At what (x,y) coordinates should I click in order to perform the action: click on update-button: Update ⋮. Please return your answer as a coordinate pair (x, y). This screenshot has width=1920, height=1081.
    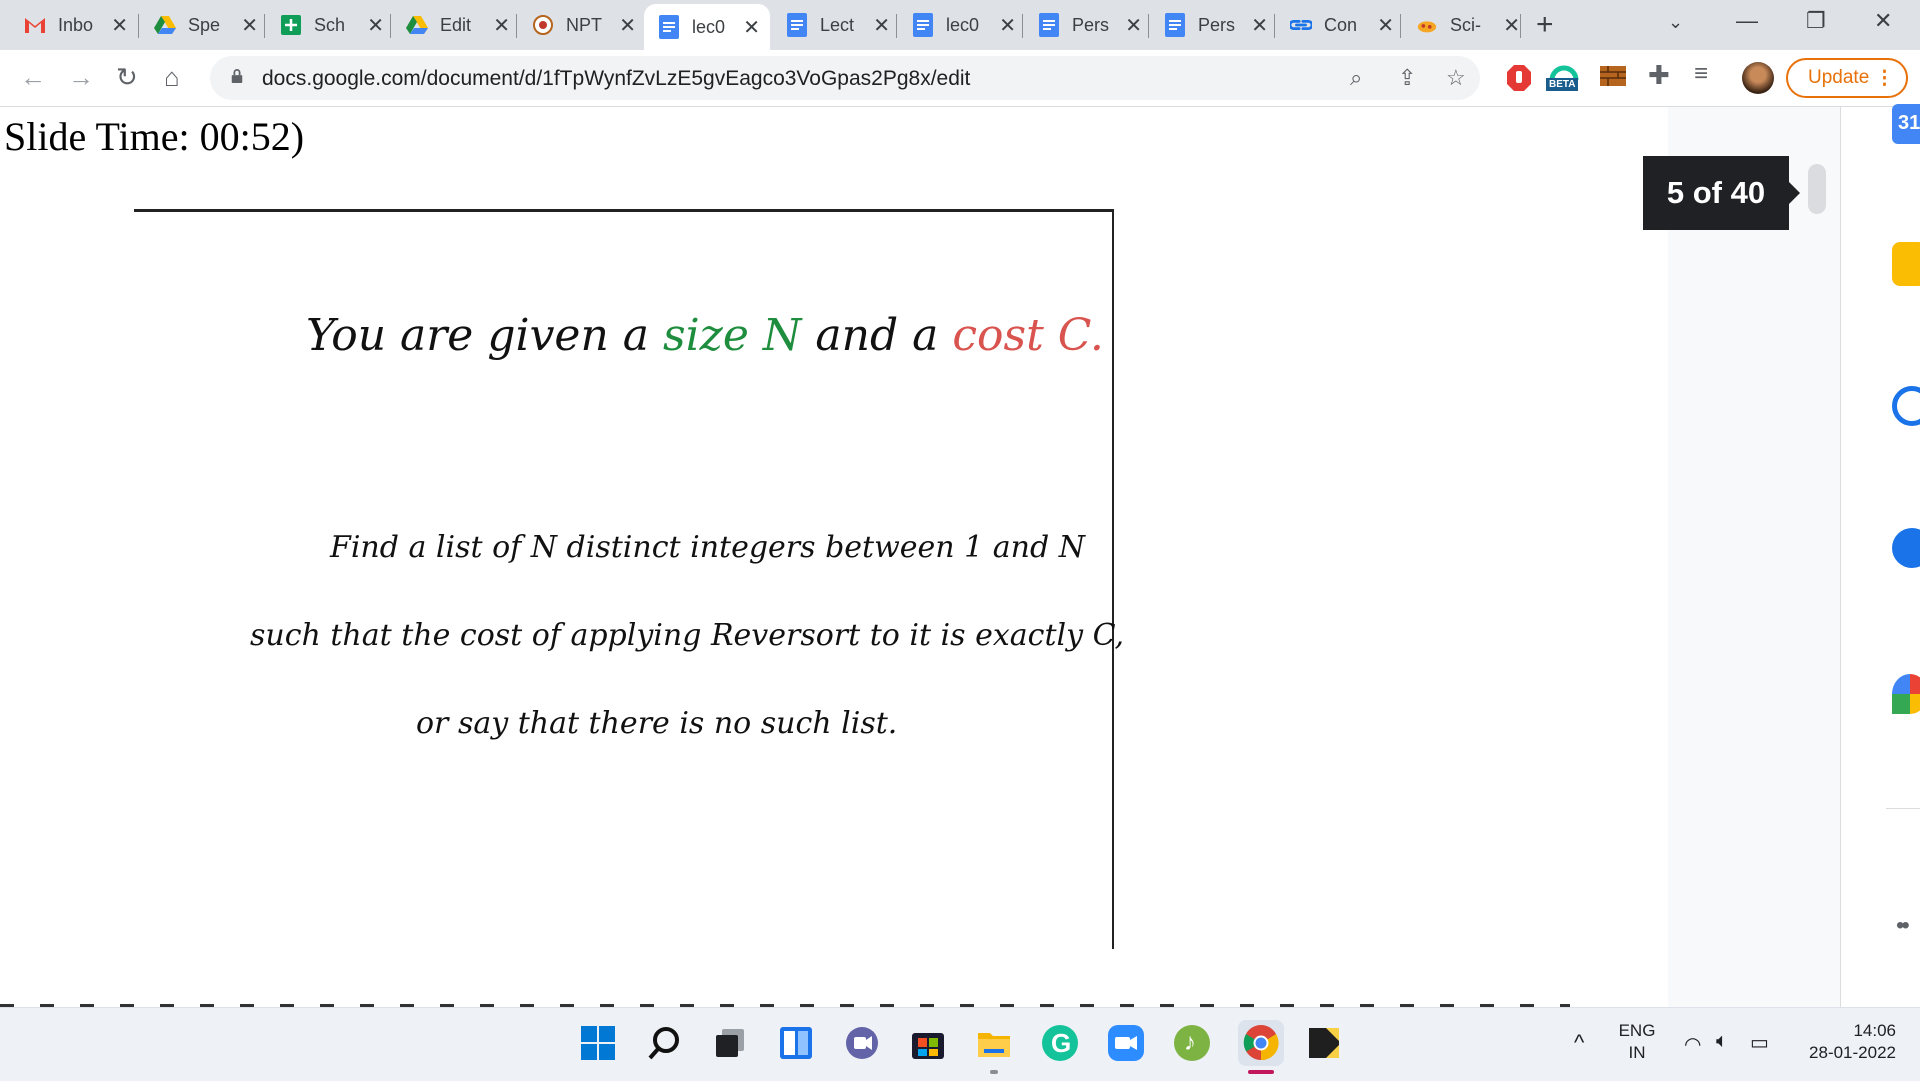
    Looking at the image, I should click on (1847, 78).